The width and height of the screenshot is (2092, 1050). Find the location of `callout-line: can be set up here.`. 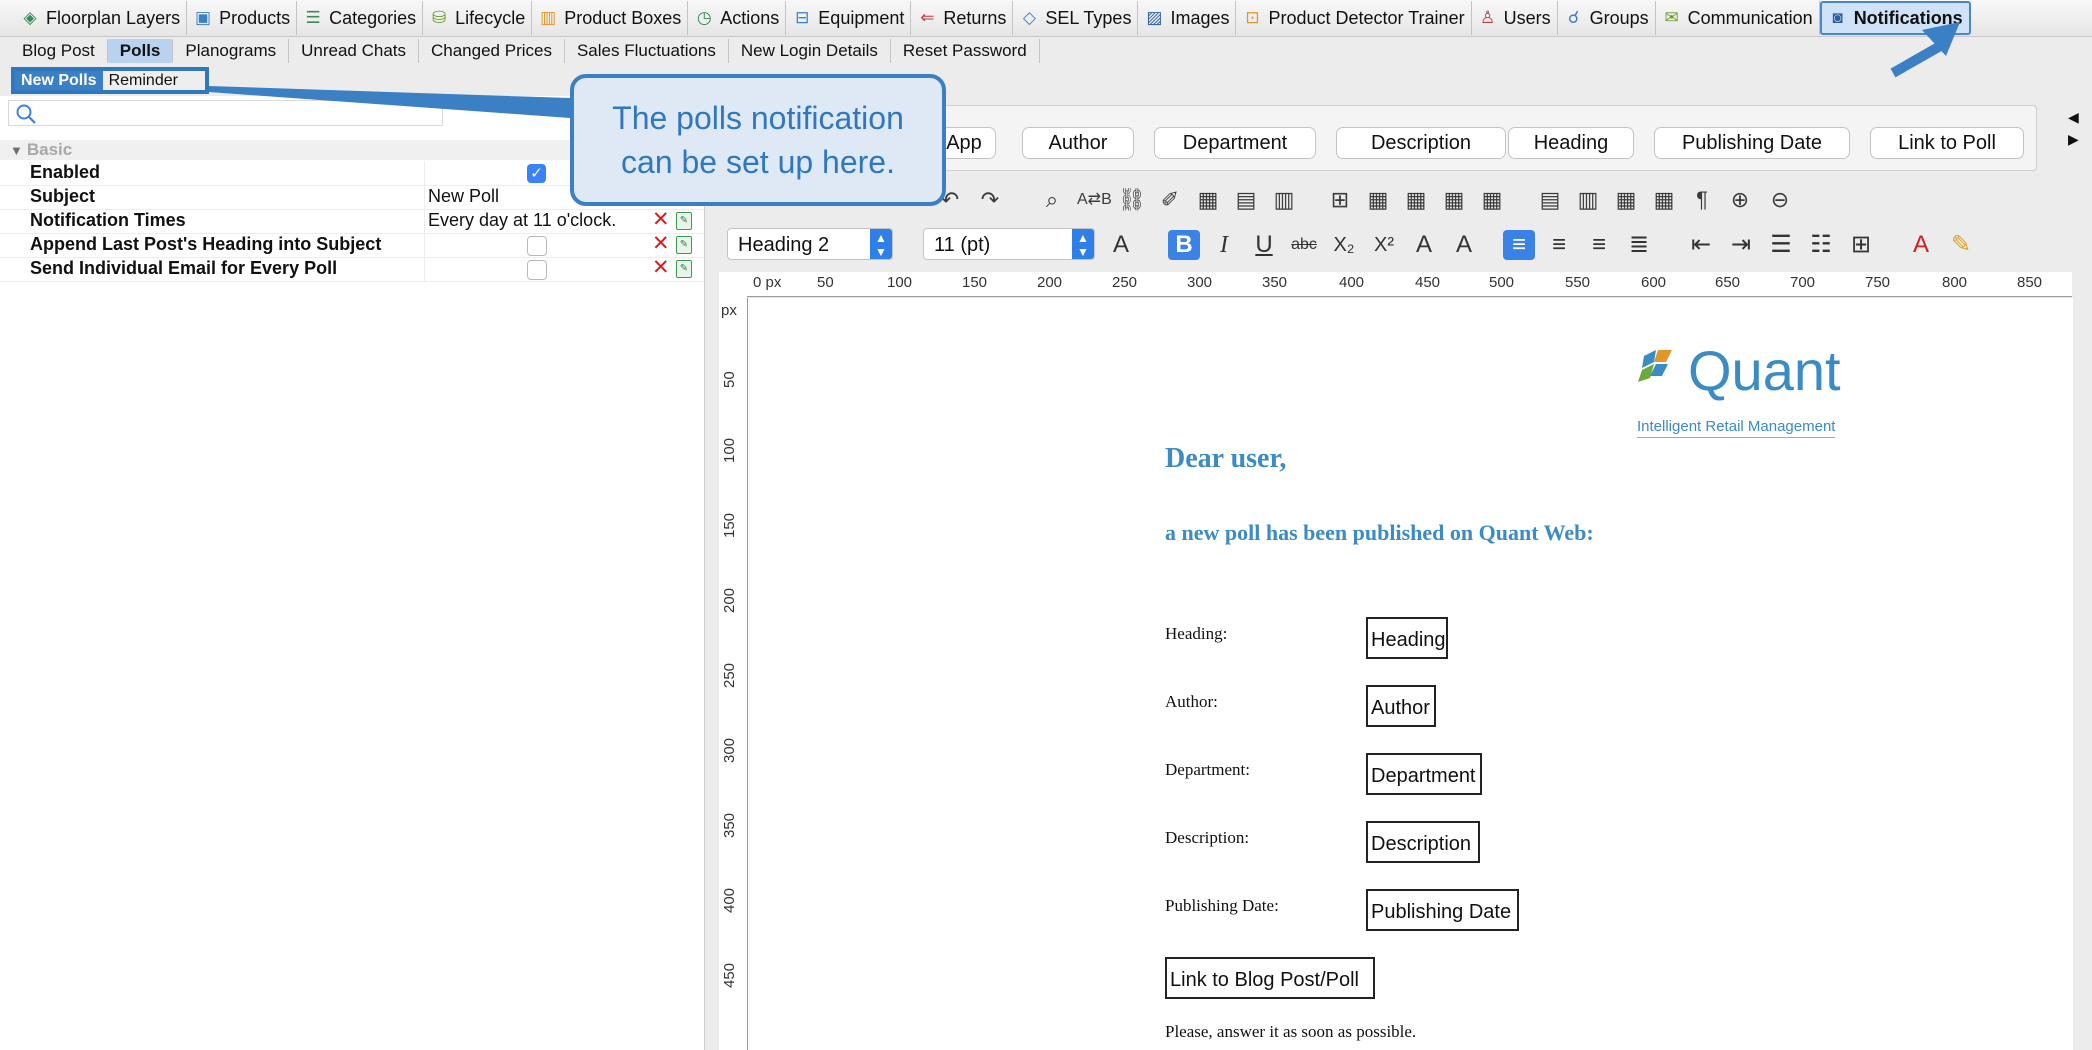

callout-line: can be set up here. is located at coordinates (758, 162).